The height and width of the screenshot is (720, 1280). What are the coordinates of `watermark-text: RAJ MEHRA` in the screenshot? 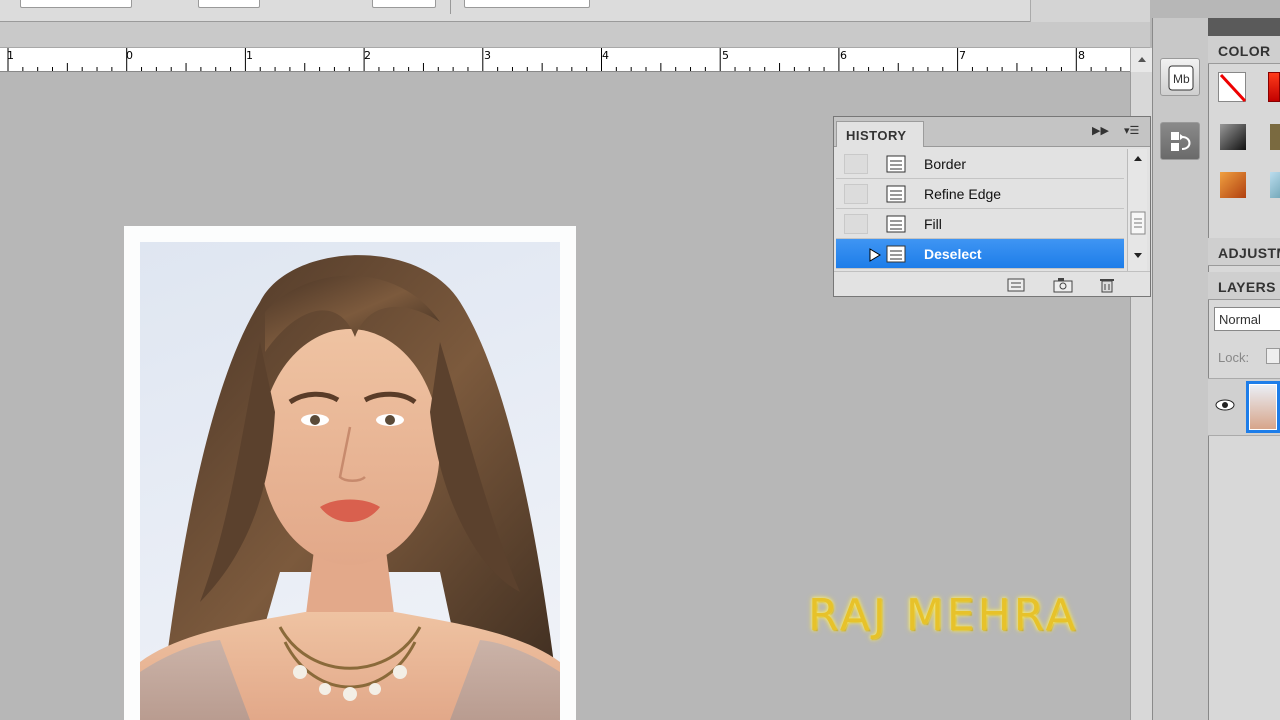 It's located at (943, 615).